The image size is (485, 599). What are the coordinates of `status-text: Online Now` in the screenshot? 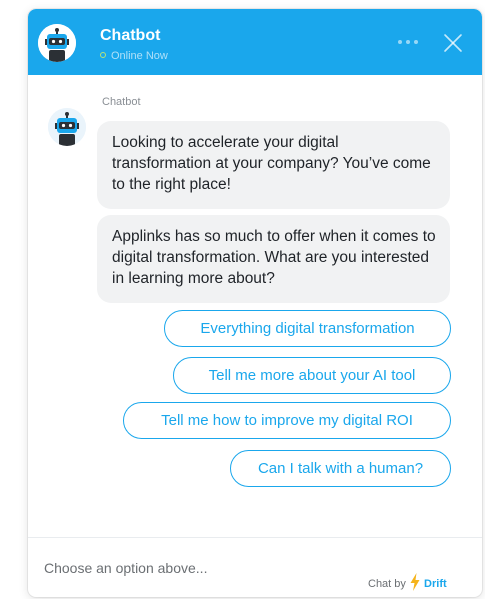 It's located at (139, 56).